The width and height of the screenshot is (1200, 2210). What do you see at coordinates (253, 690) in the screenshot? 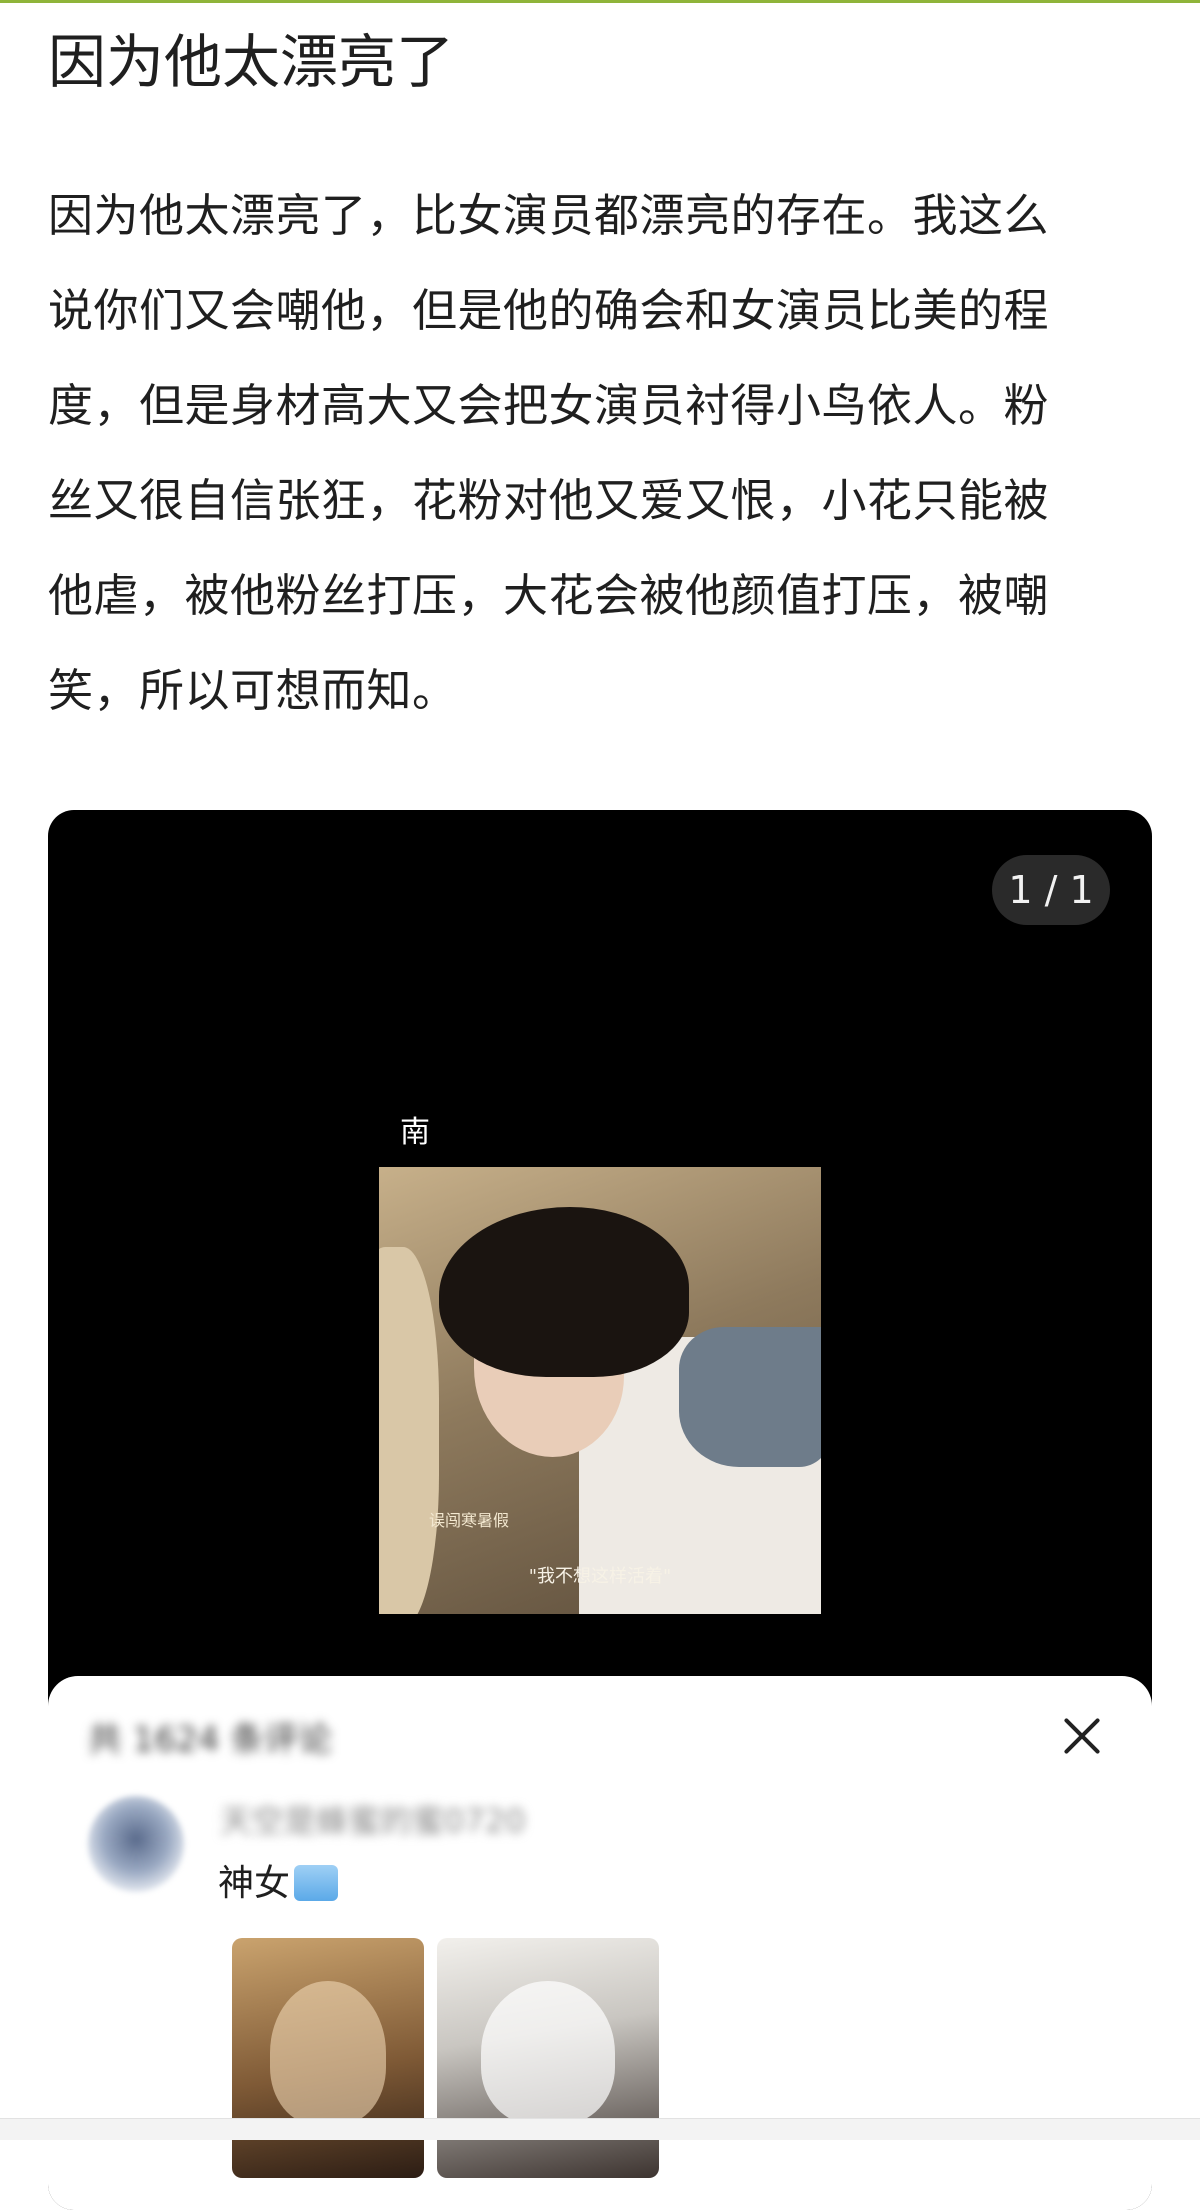
I see `post-body-line: 笑，所以可想而知。` at bounding box center [253, 690].